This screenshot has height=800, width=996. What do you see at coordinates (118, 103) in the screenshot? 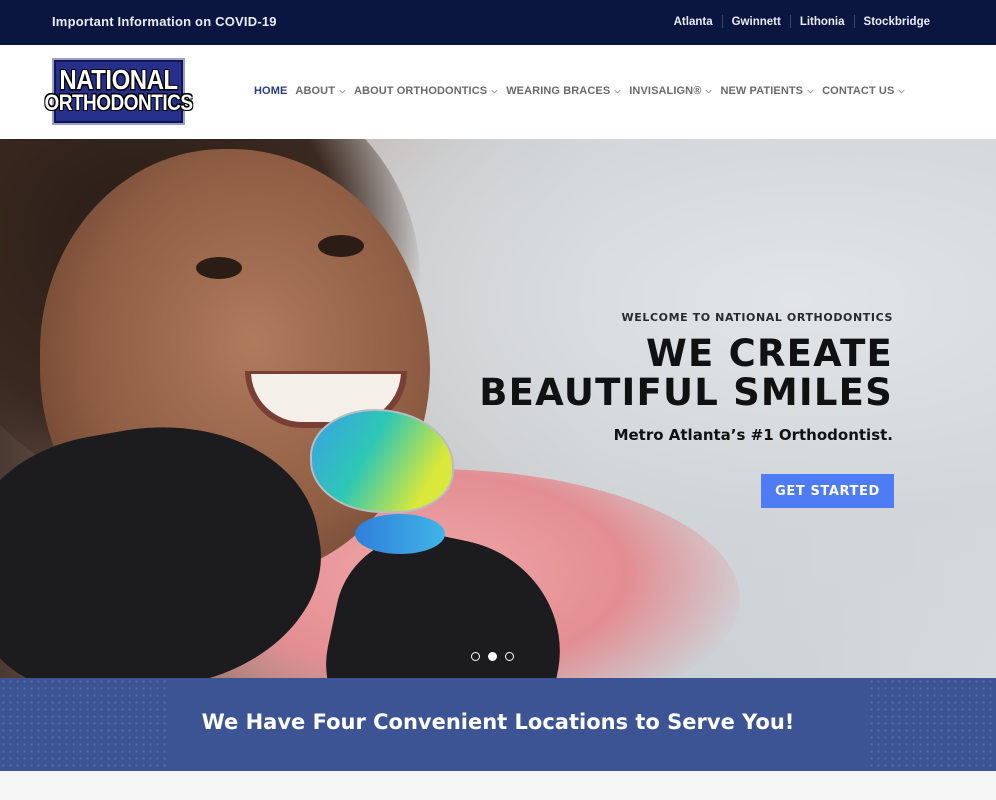
I see `logo-line-2: ORTHODONTICS` at bounding box center [118, 103].